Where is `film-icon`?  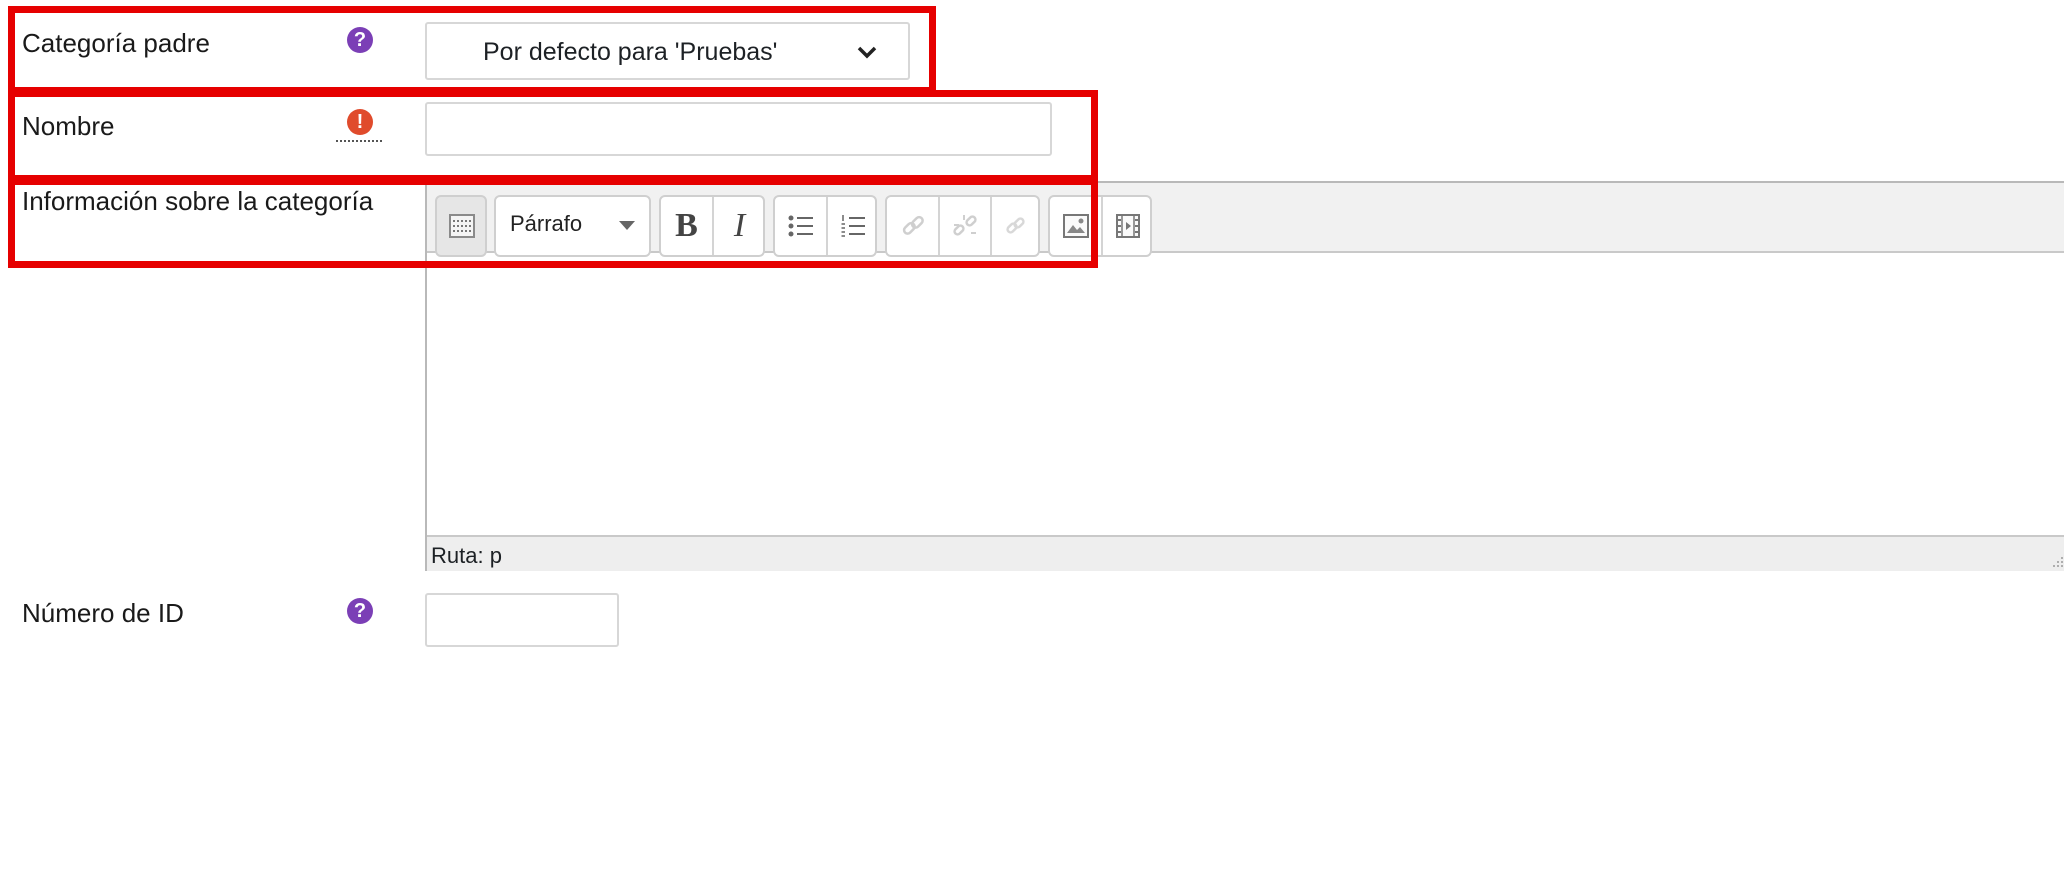 film-icon is located at coordinates (1127, 226).